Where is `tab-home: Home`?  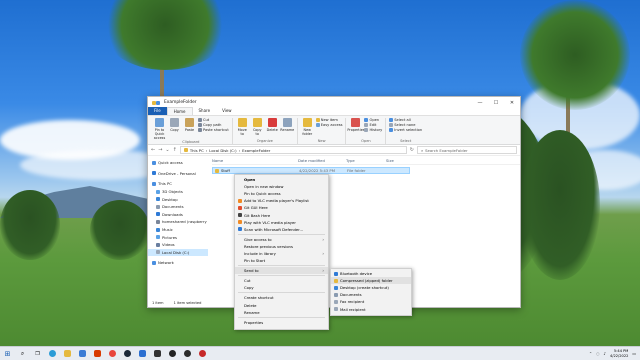 tab-home: Home is located at coordinates (179, 111).